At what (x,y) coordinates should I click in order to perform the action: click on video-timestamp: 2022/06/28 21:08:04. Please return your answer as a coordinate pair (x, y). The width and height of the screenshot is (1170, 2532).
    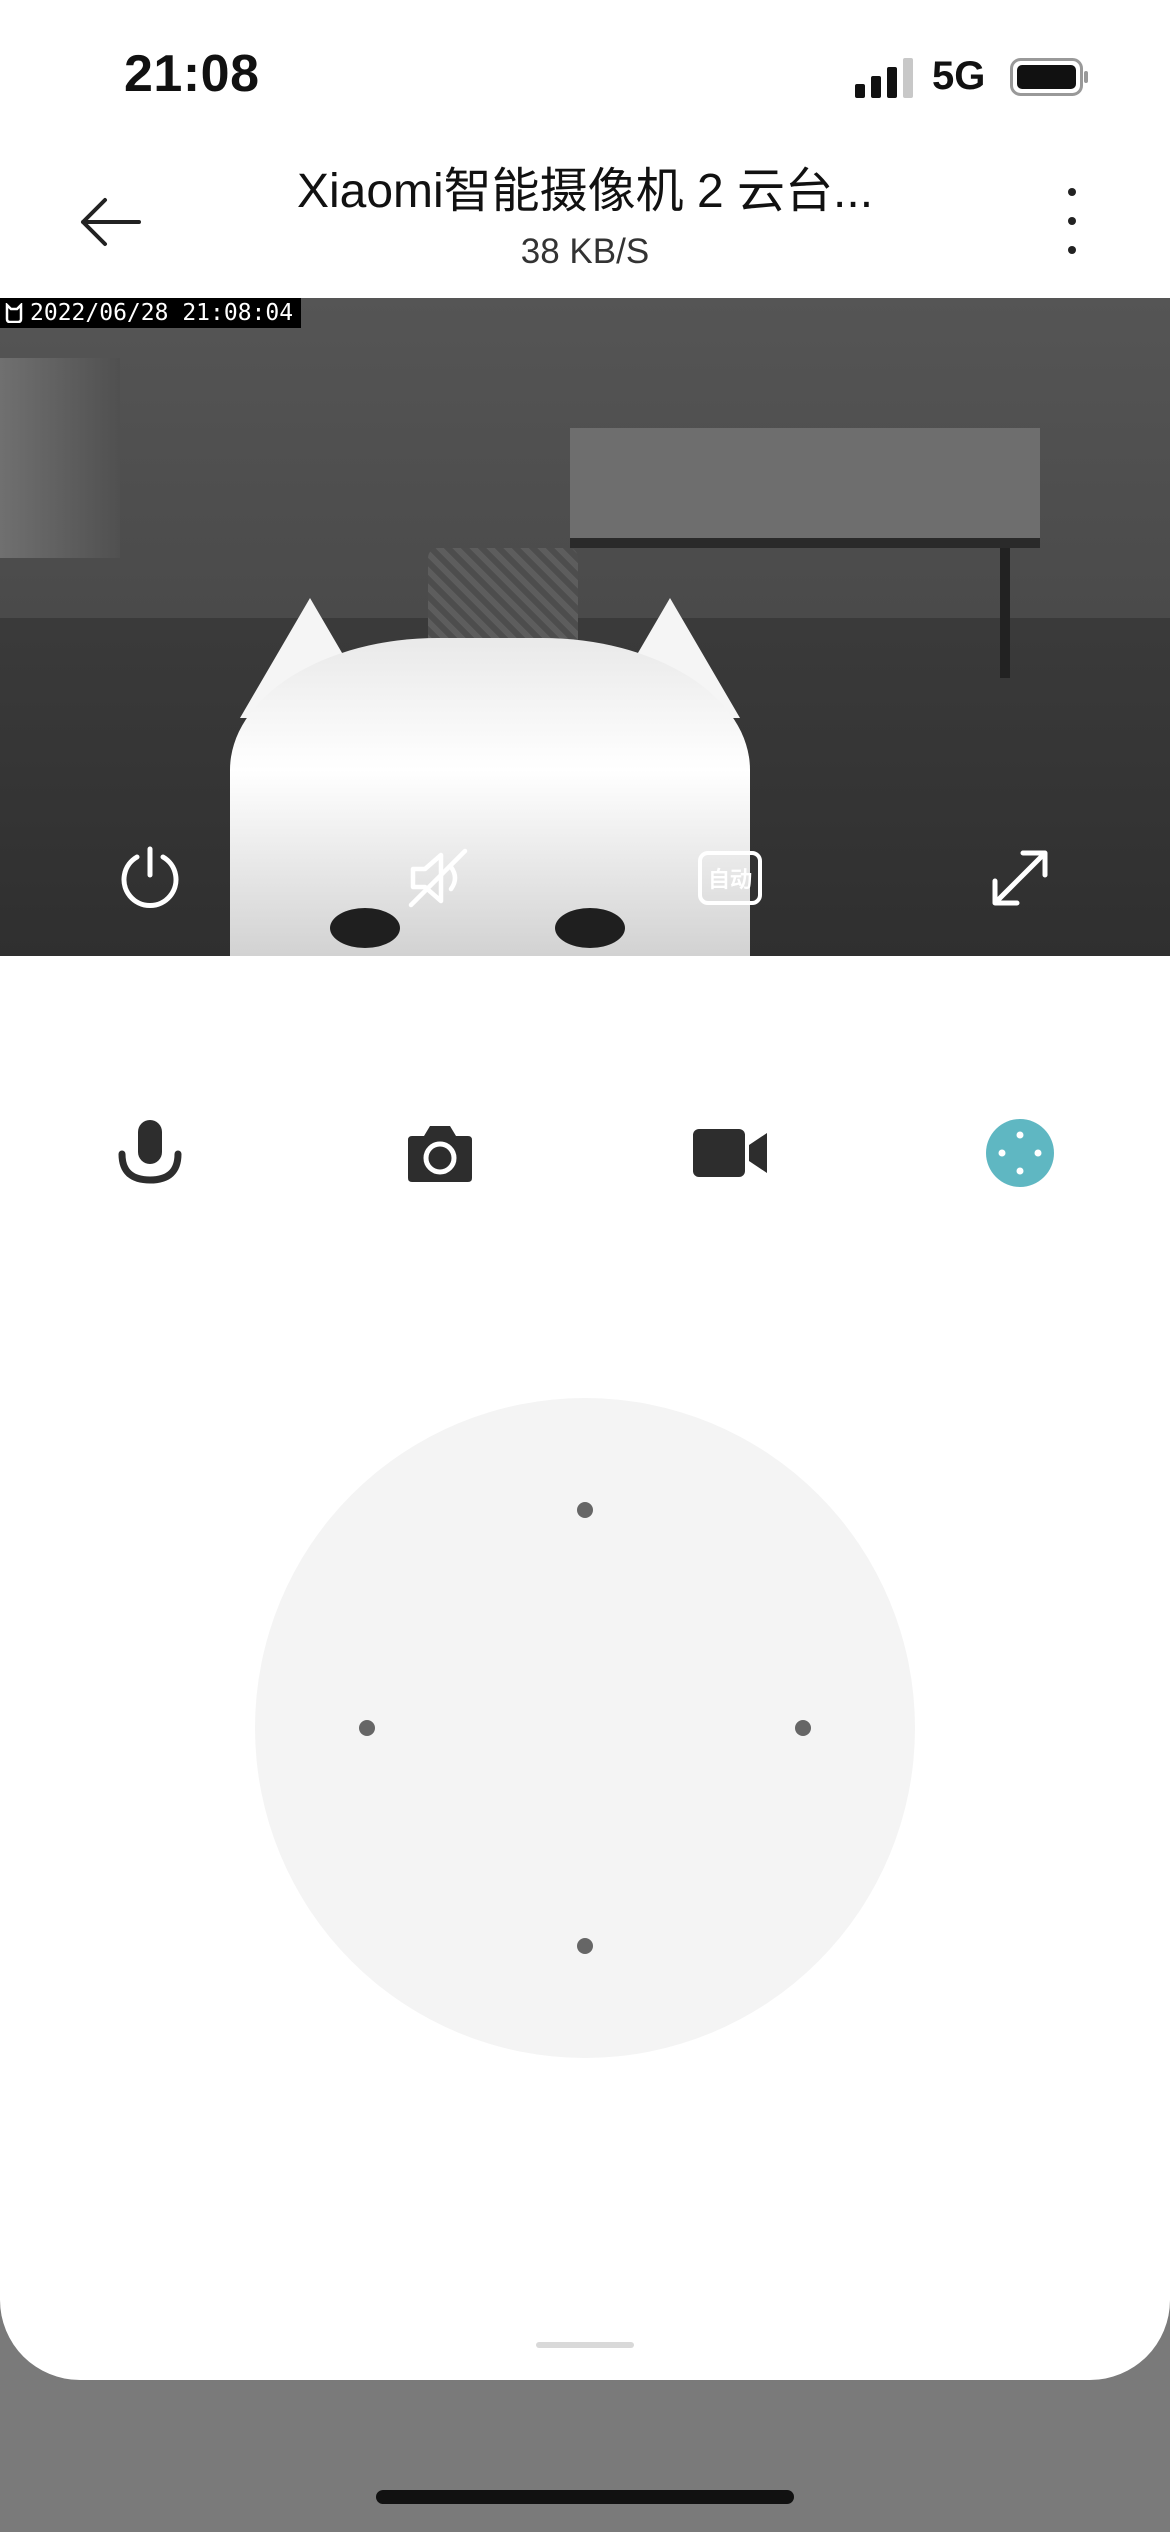
    Looking at the image, I should click on (151, 313).